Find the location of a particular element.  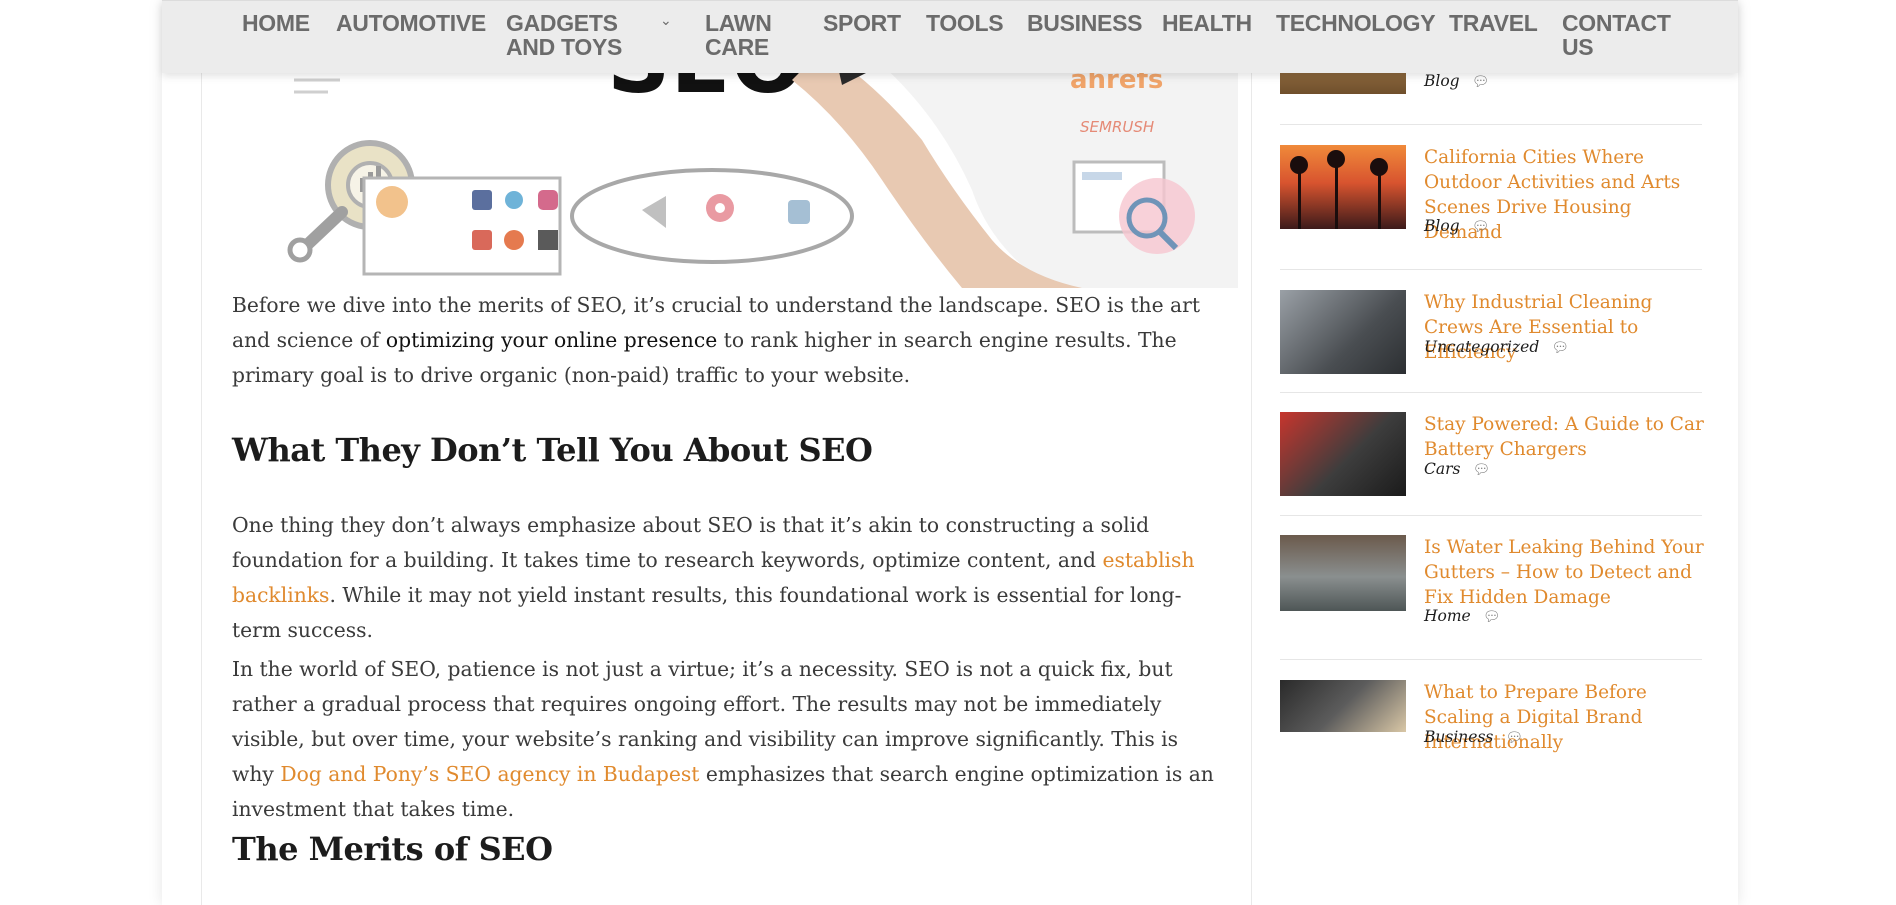

nav-item-contact-us: CONTACT US is located at coordinates (1617, 35).